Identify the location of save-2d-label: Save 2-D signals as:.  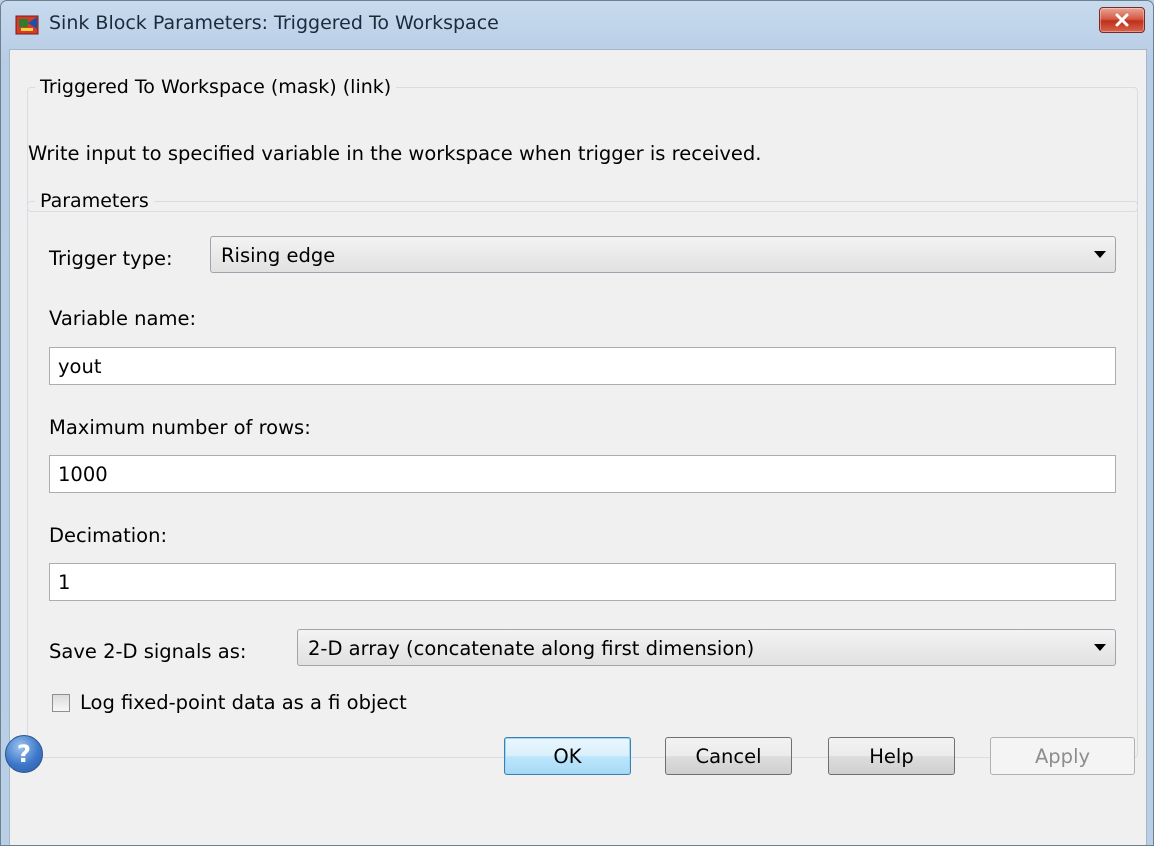
(148, 651).